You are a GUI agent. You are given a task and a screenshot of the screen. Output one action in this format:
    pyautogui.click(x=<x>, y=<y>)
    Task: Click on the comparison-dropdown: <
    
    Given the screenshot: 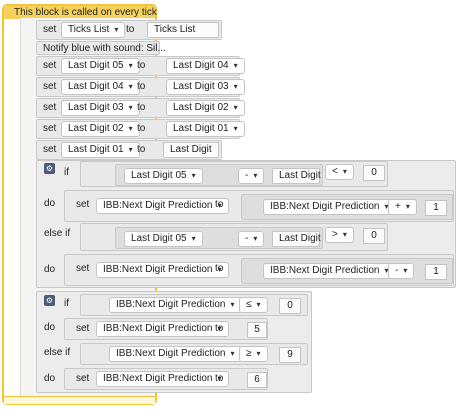 What is the action you would take?
    pyautogui.click(x=339, y=172)
    